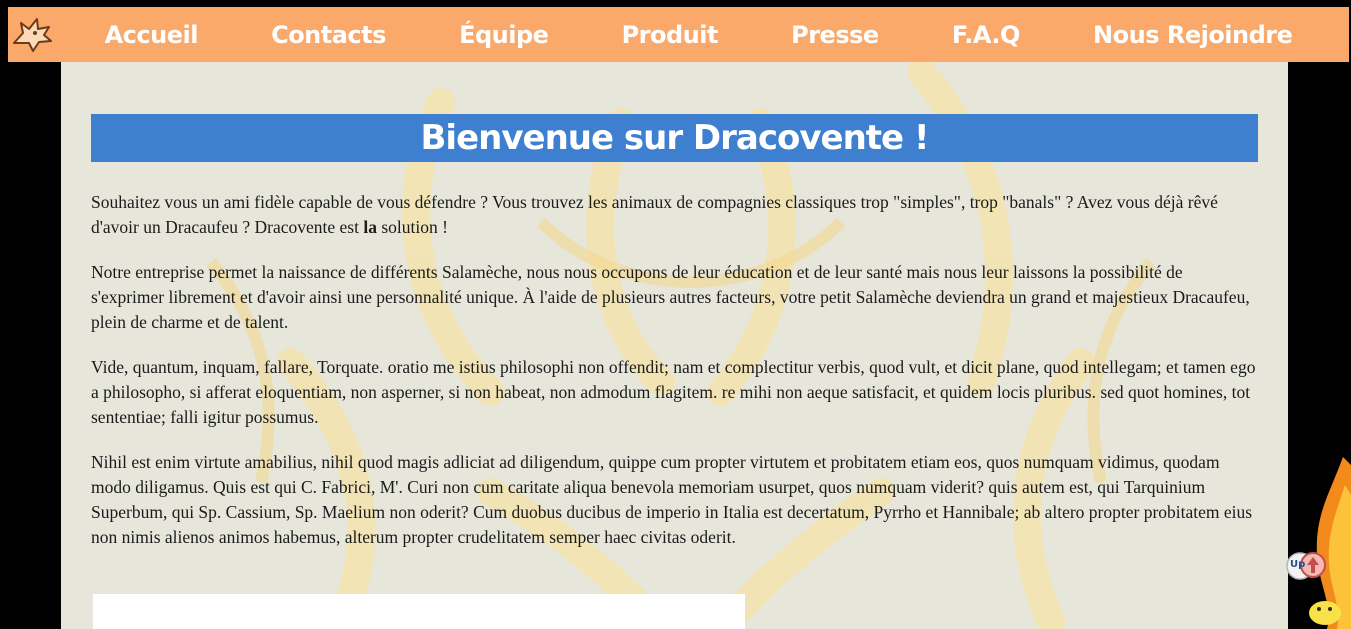 The image size is (1351, 629). I want to click on nav-faq: F.A.Q, so click(986, 35).